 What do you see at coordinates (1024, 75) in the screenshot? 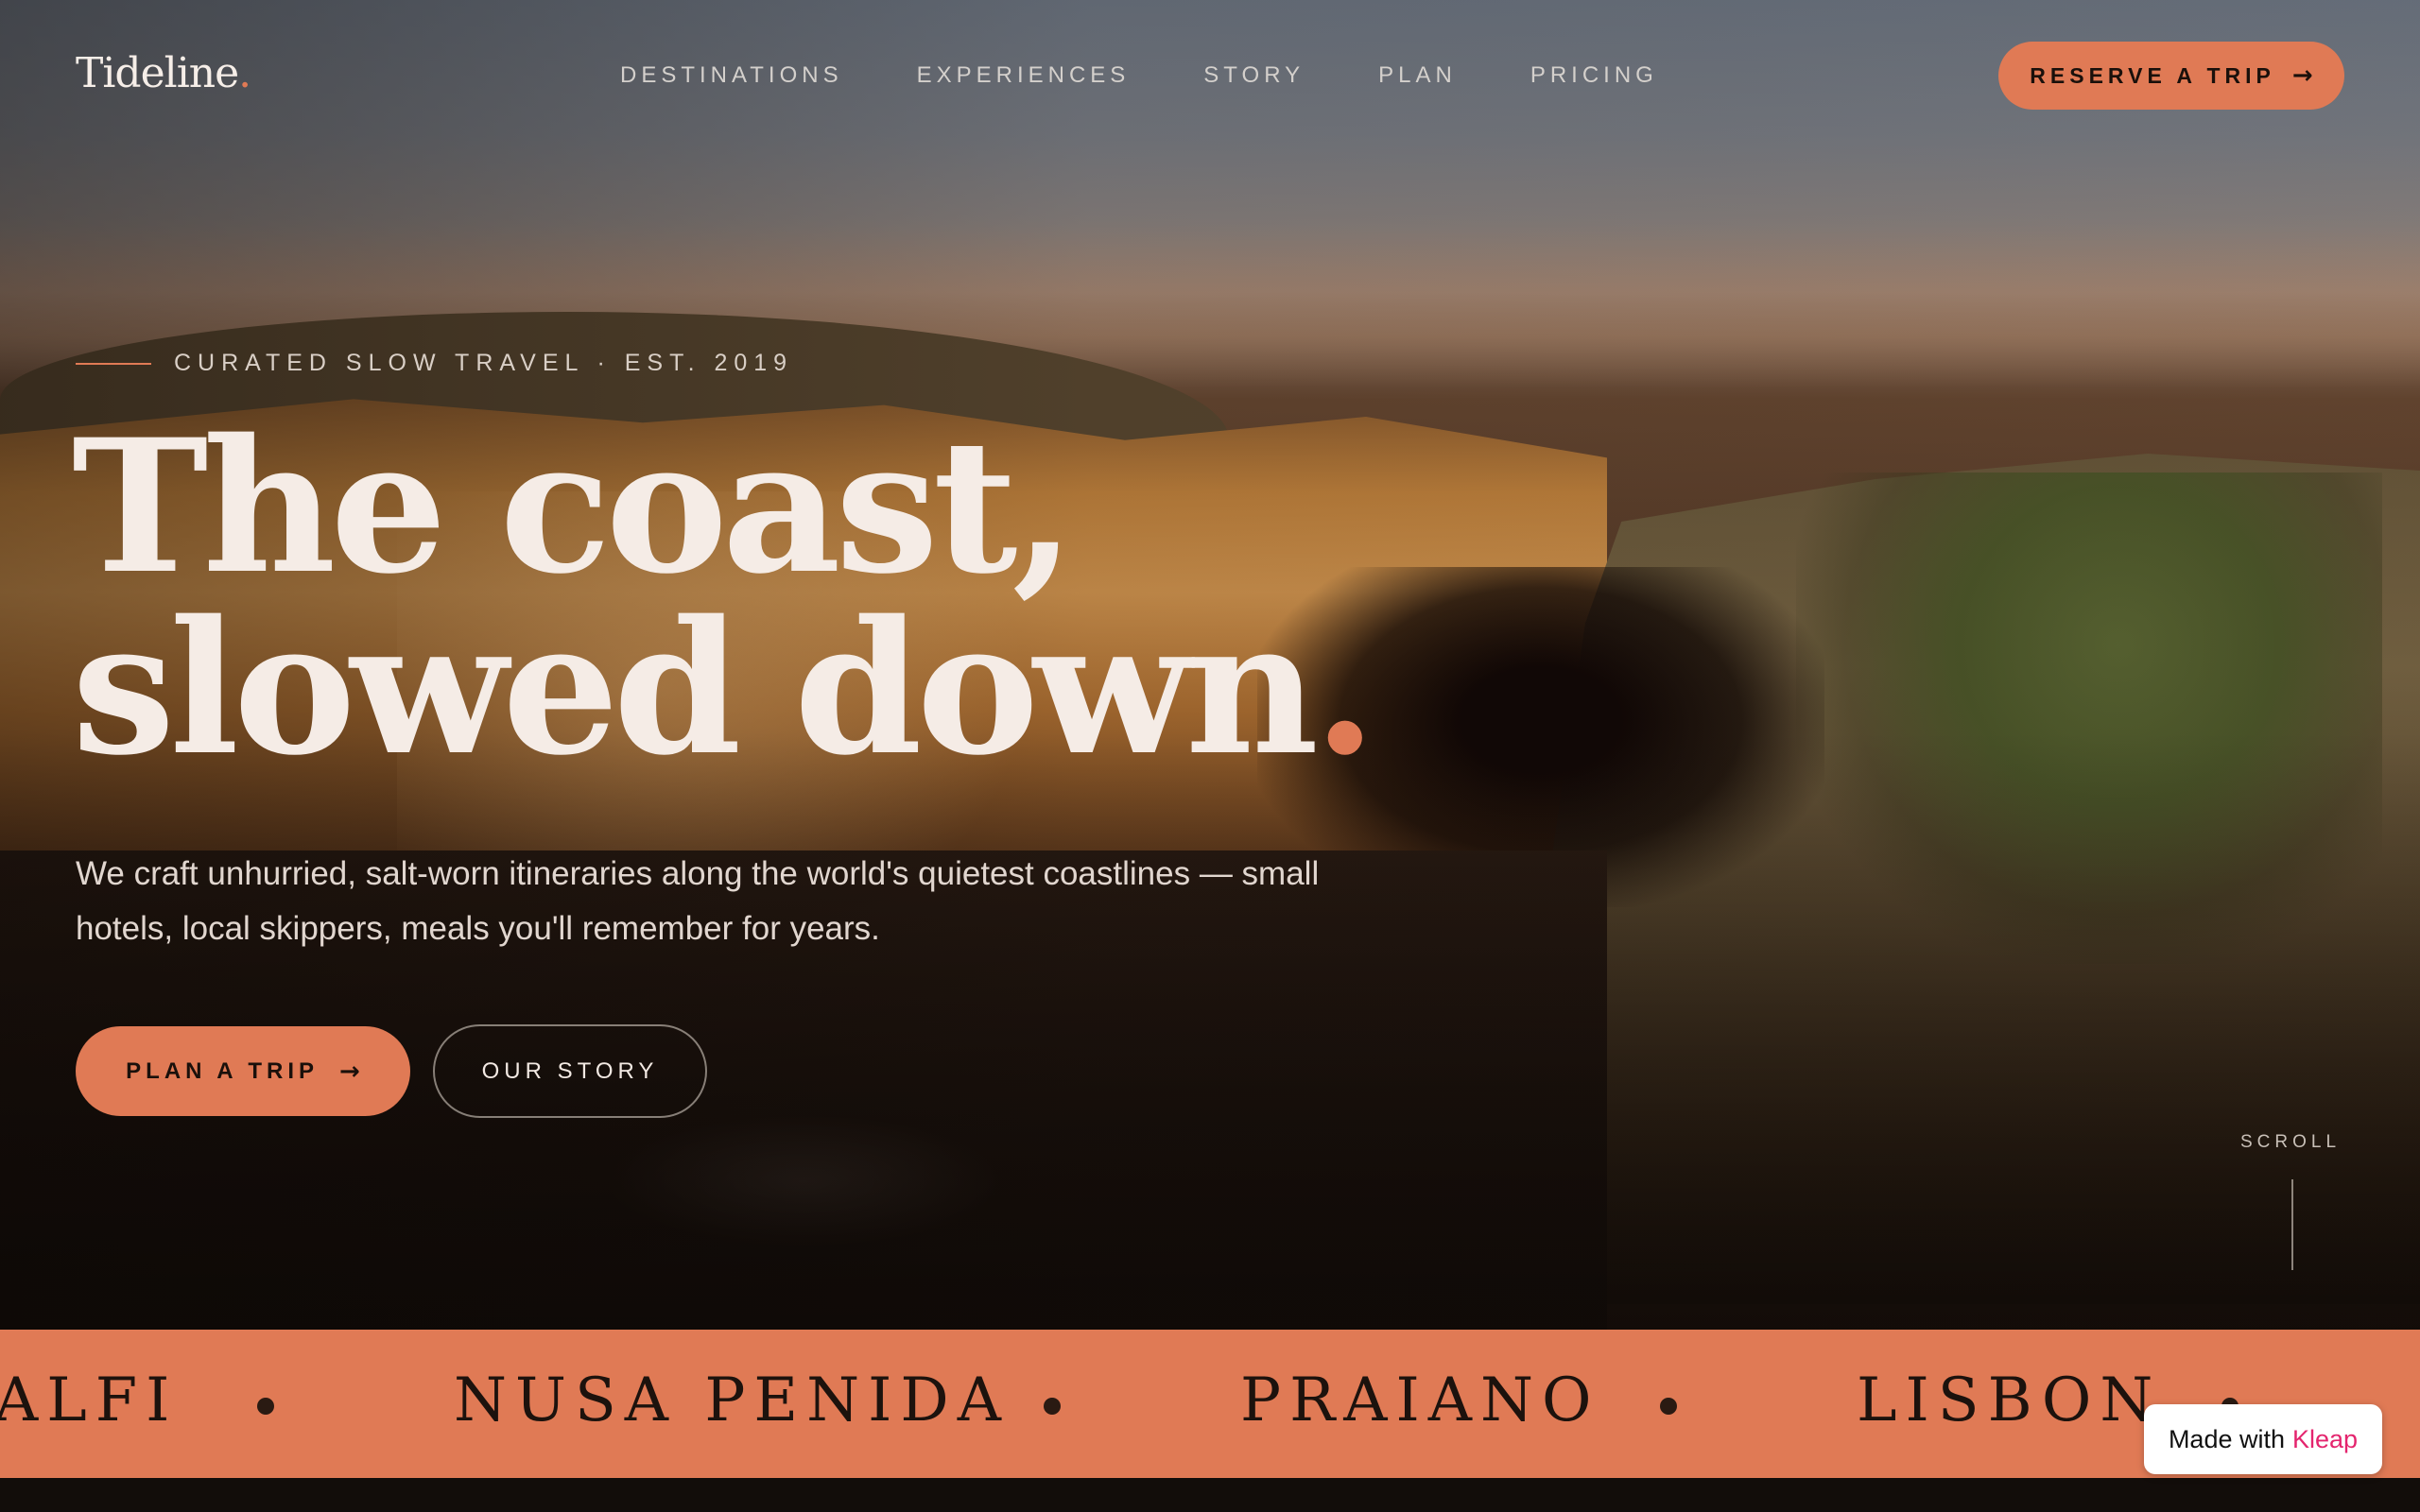
I see `nav-experiences: EXPERIENCES` at bounding box center [1024, 75].